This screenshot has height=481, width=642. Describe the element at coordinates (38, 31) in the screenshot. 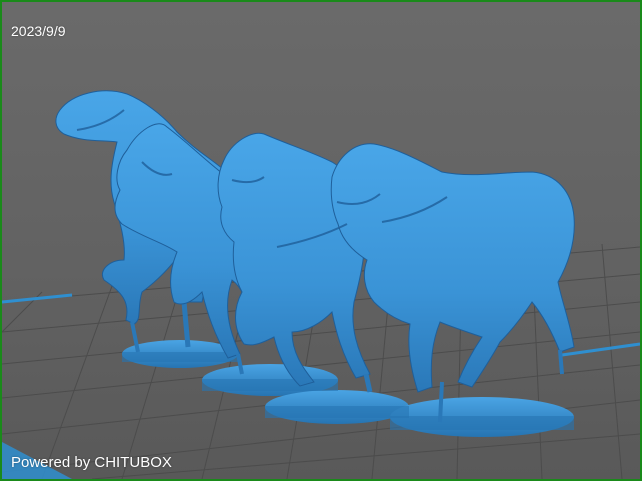

I see `date-stamp: 2023/9/9` at that location.